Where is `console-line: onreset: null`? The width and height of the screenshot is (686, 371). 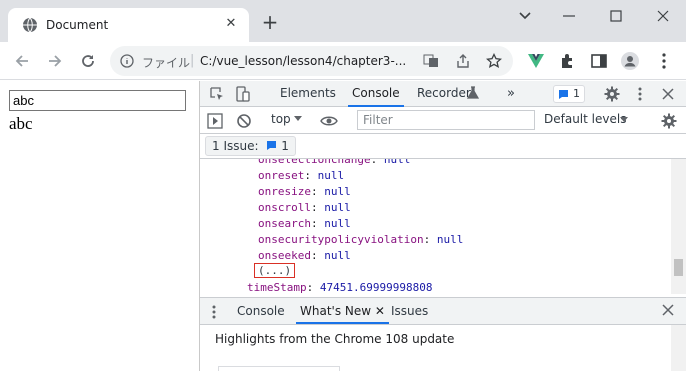
console-line: onreset: null is located at coordinates (301, 175).